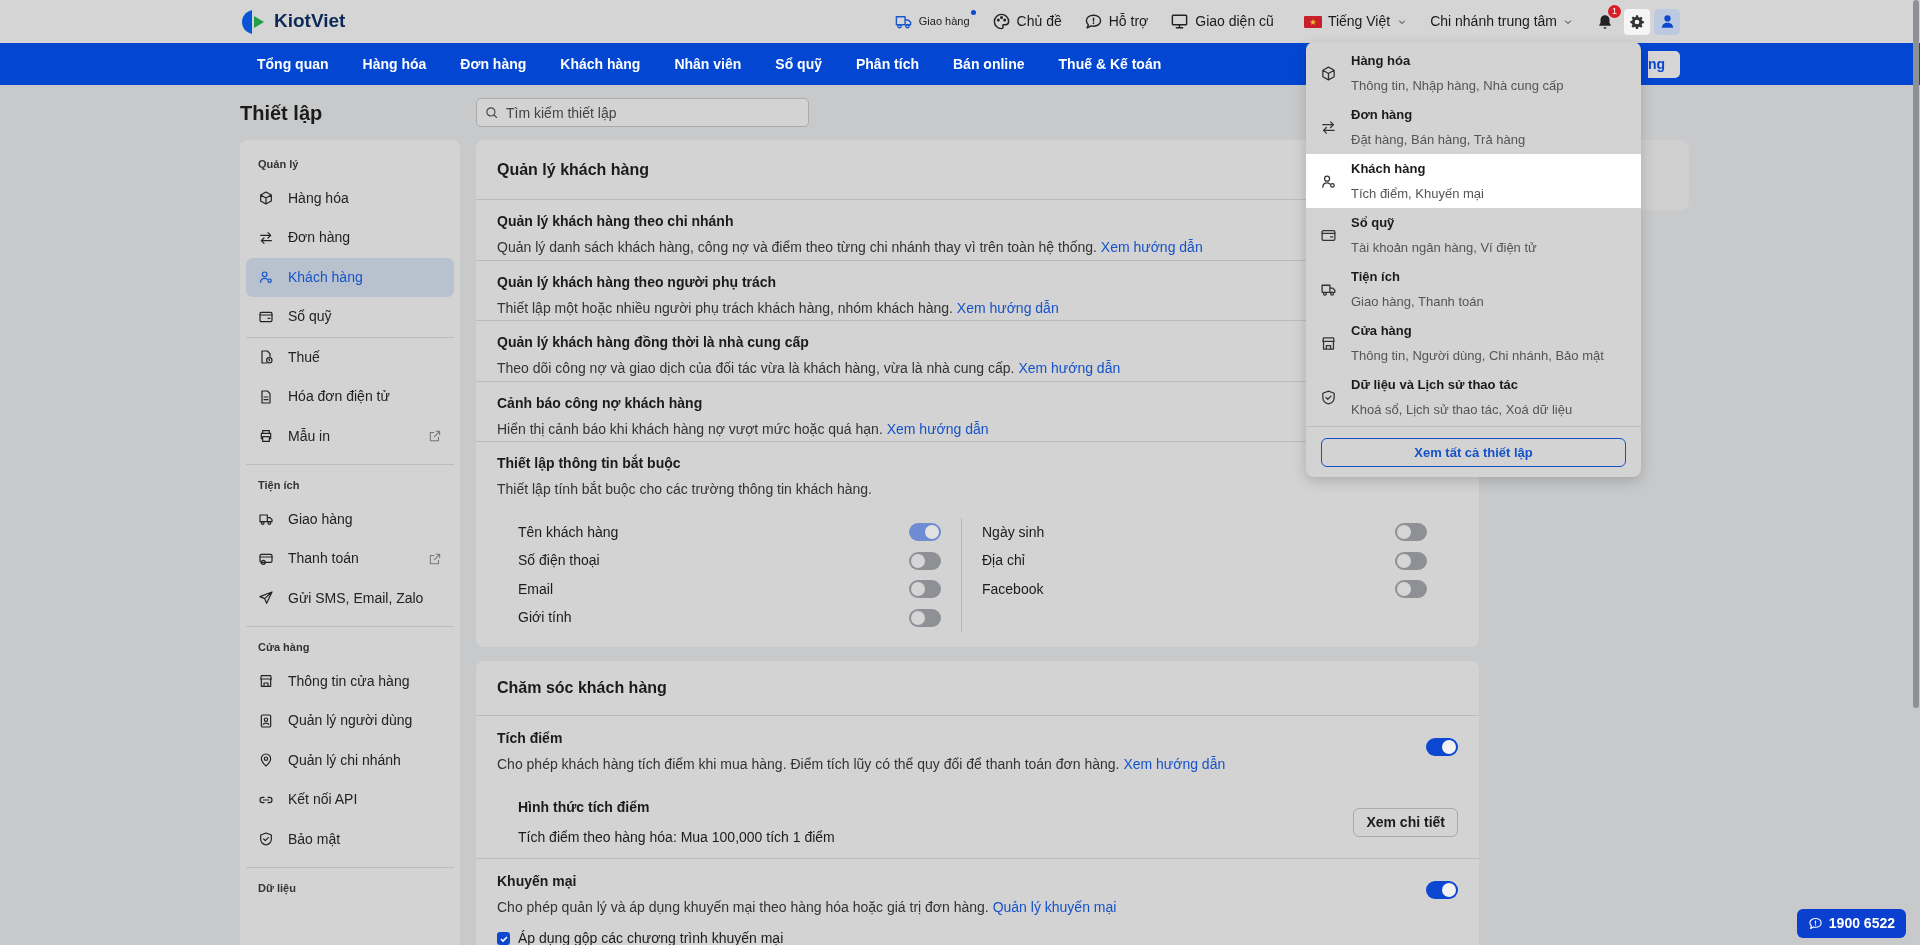 The height and width of the screenshot is (945, 1920). What do you see at coordinates (266, 720) in the screenshot?
I see `id-badge-icon` at bounding box center [266, 720].